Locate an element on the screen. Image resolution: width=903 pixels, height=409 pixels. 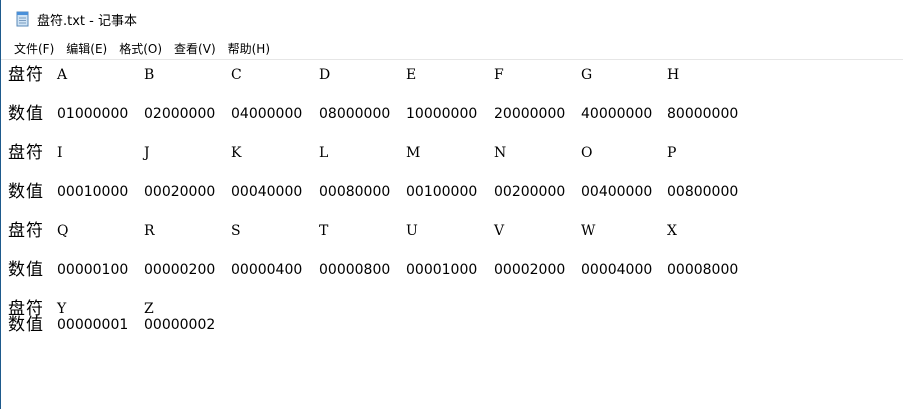
menu-bar: 文件(F) 编辑(E) 格式(O) 查看(V) 帮助(H) is located at coordinates (452, 49).